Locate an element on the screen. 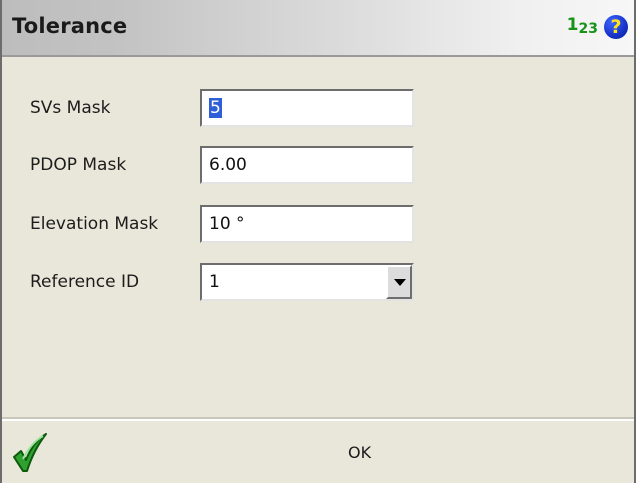 This screenshot has height=483, width=636. numeric-input-icon: 123 is located at coordinates (582, 26).